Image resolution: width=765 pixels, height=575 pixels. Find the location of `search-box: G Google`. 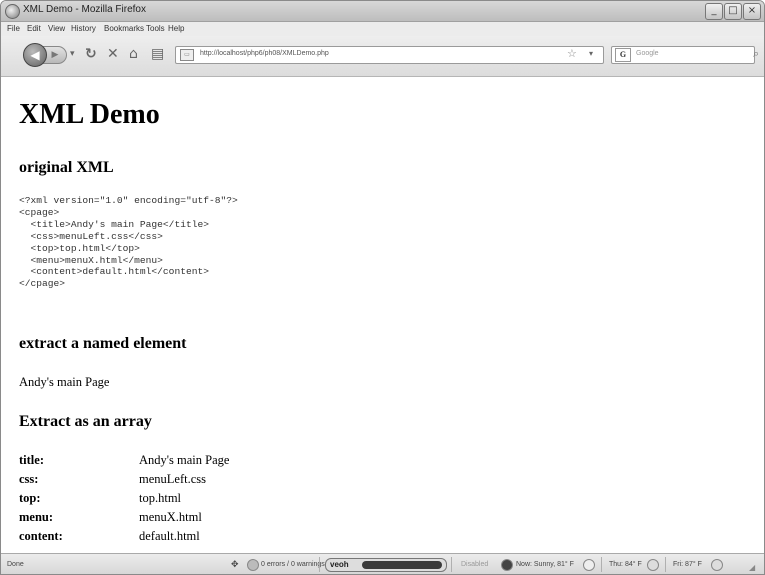

search-box: G Google is located at coordinates (683, 55).